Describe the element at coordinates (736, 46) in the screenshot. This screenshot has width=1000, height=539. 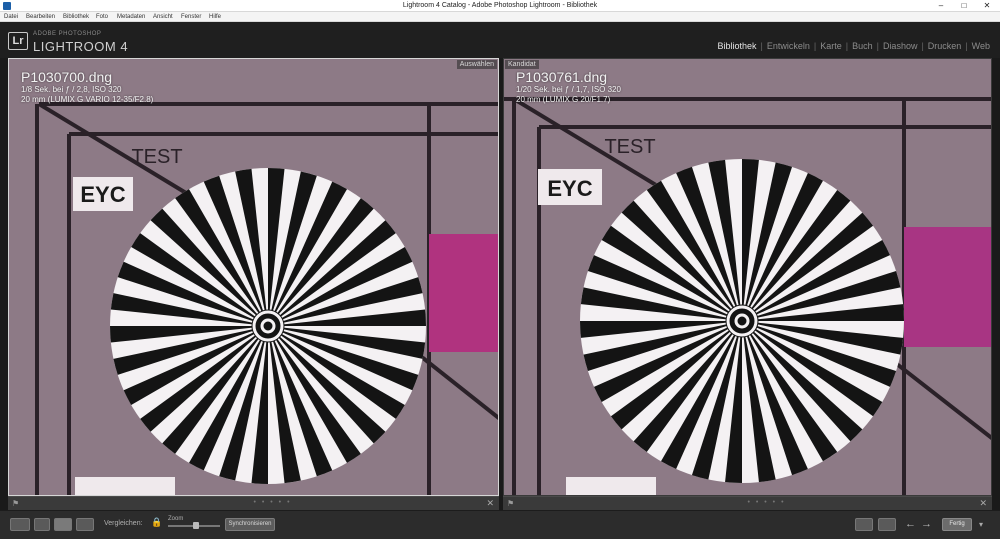
I see `module-bibliothek: Bibliothek` at that location.